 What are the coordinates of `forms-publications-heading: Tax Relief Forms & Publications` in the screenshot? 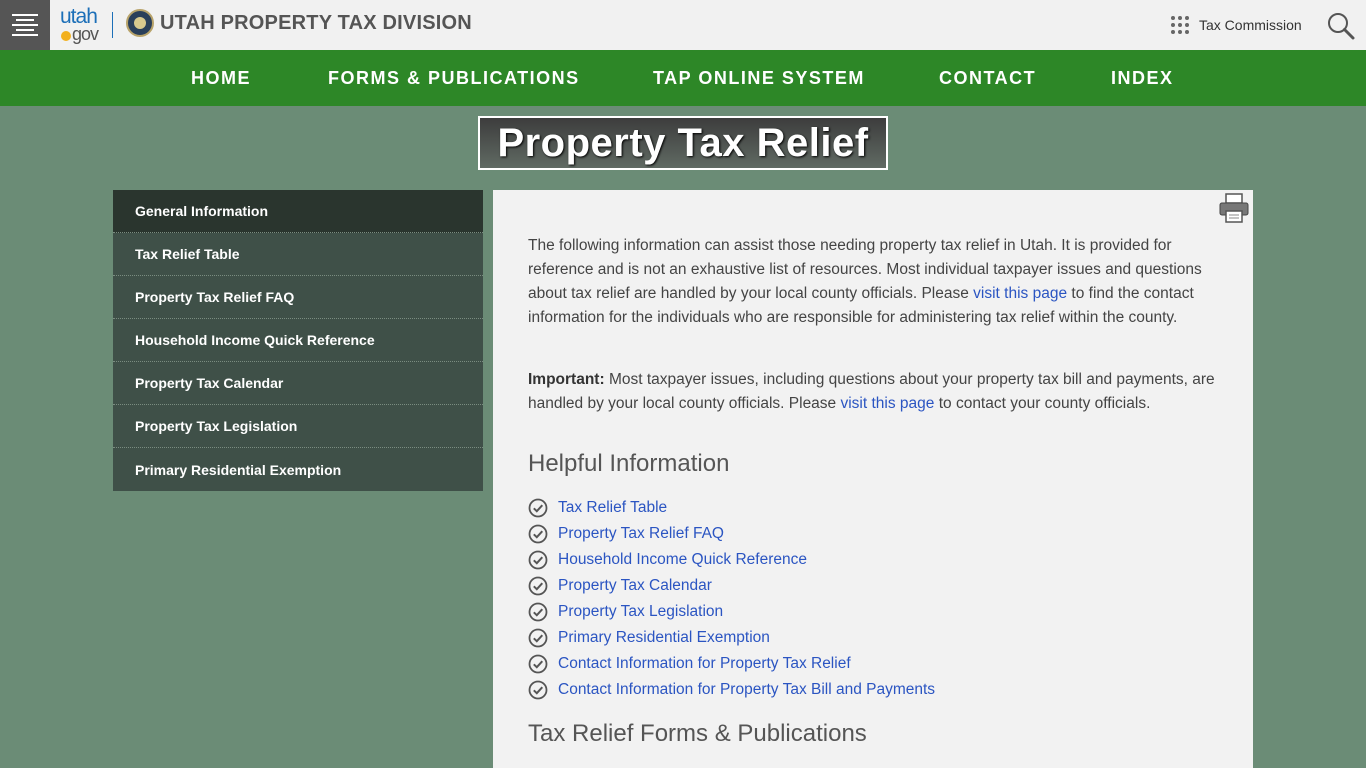 It's located at (697, 733).